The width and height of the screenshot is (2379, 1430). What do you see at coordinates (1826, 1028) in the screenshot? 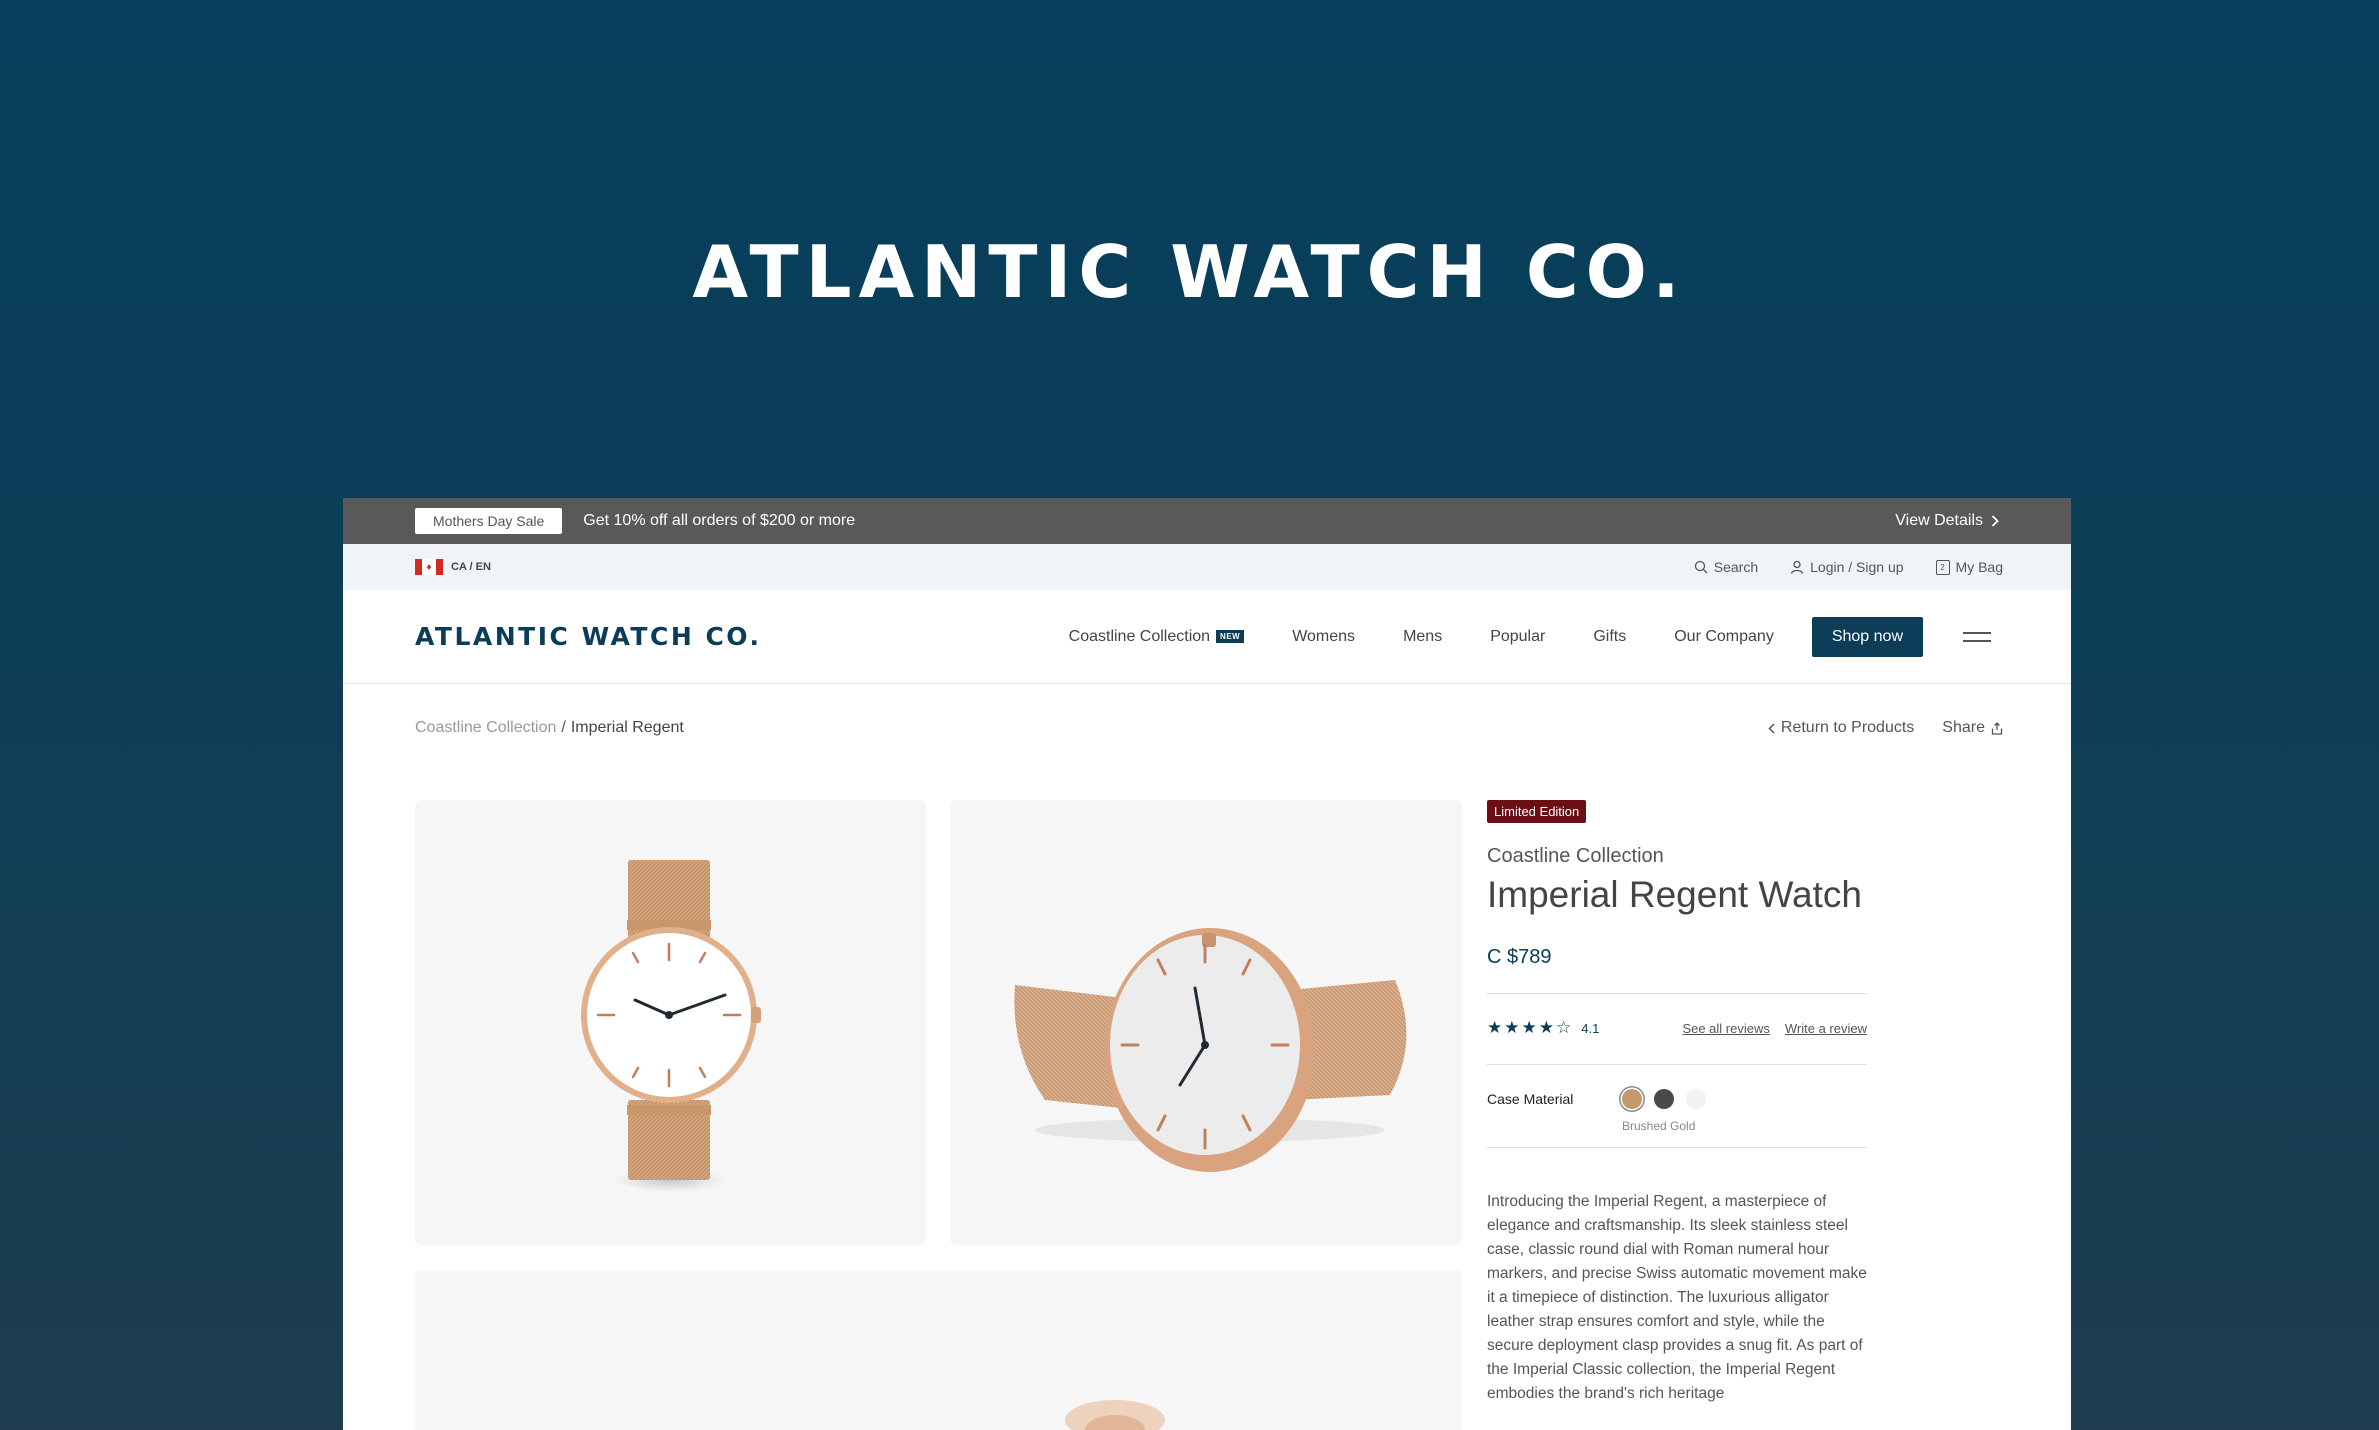
I see `write-review-link: Write a review` at bounding box center [1826, 1028].